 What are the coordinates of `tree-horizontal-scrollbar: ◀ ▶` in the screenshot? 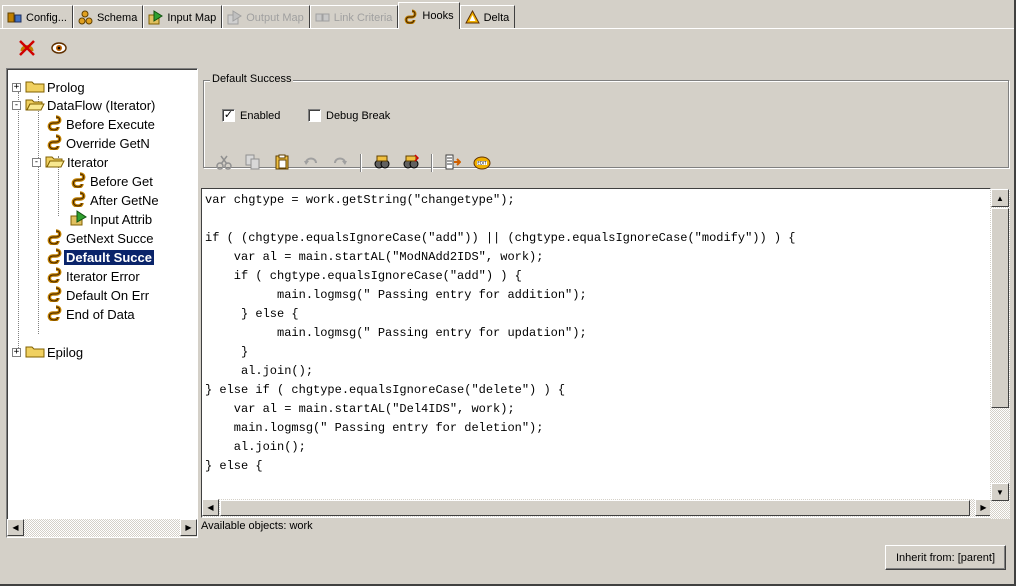 It's located at (102, 528).